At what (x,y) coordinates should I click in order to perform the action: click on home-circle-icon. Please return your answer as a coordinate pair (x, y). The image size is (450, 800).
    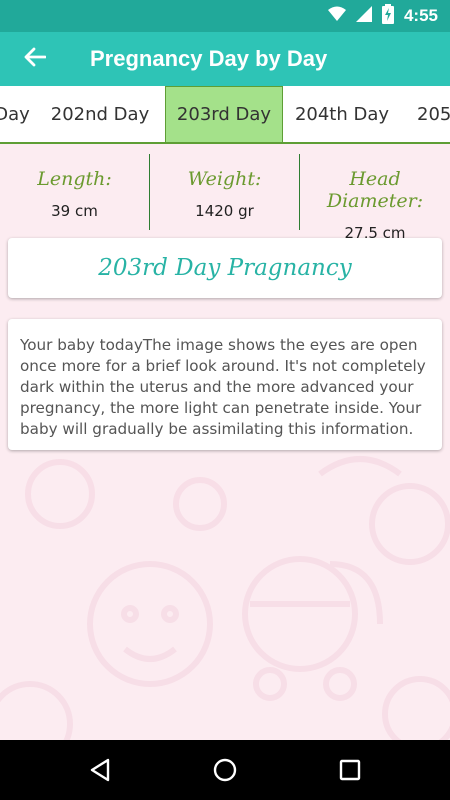
    Looking at the image, I should click on (225, 770).